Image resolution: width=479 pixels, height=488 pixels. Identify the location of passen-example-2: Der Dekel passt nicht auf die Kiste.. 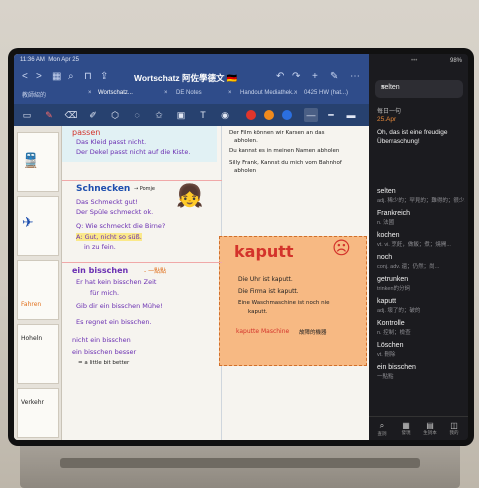
(133, 152).